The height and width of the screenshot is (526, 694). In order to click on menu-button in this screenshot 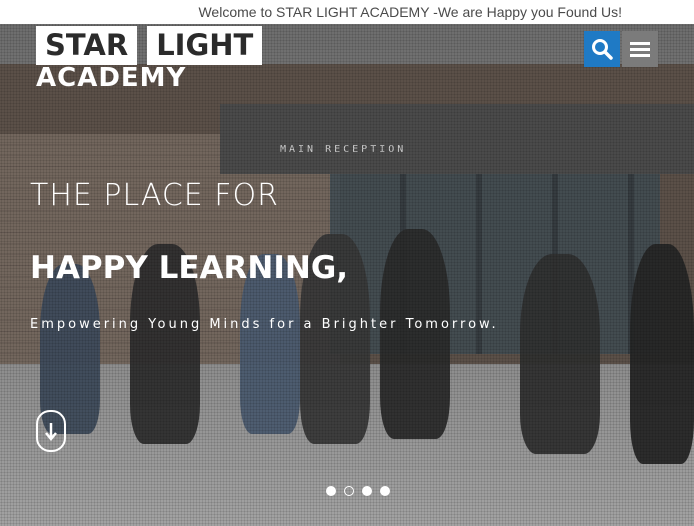, I will do `click(640, 49)`.